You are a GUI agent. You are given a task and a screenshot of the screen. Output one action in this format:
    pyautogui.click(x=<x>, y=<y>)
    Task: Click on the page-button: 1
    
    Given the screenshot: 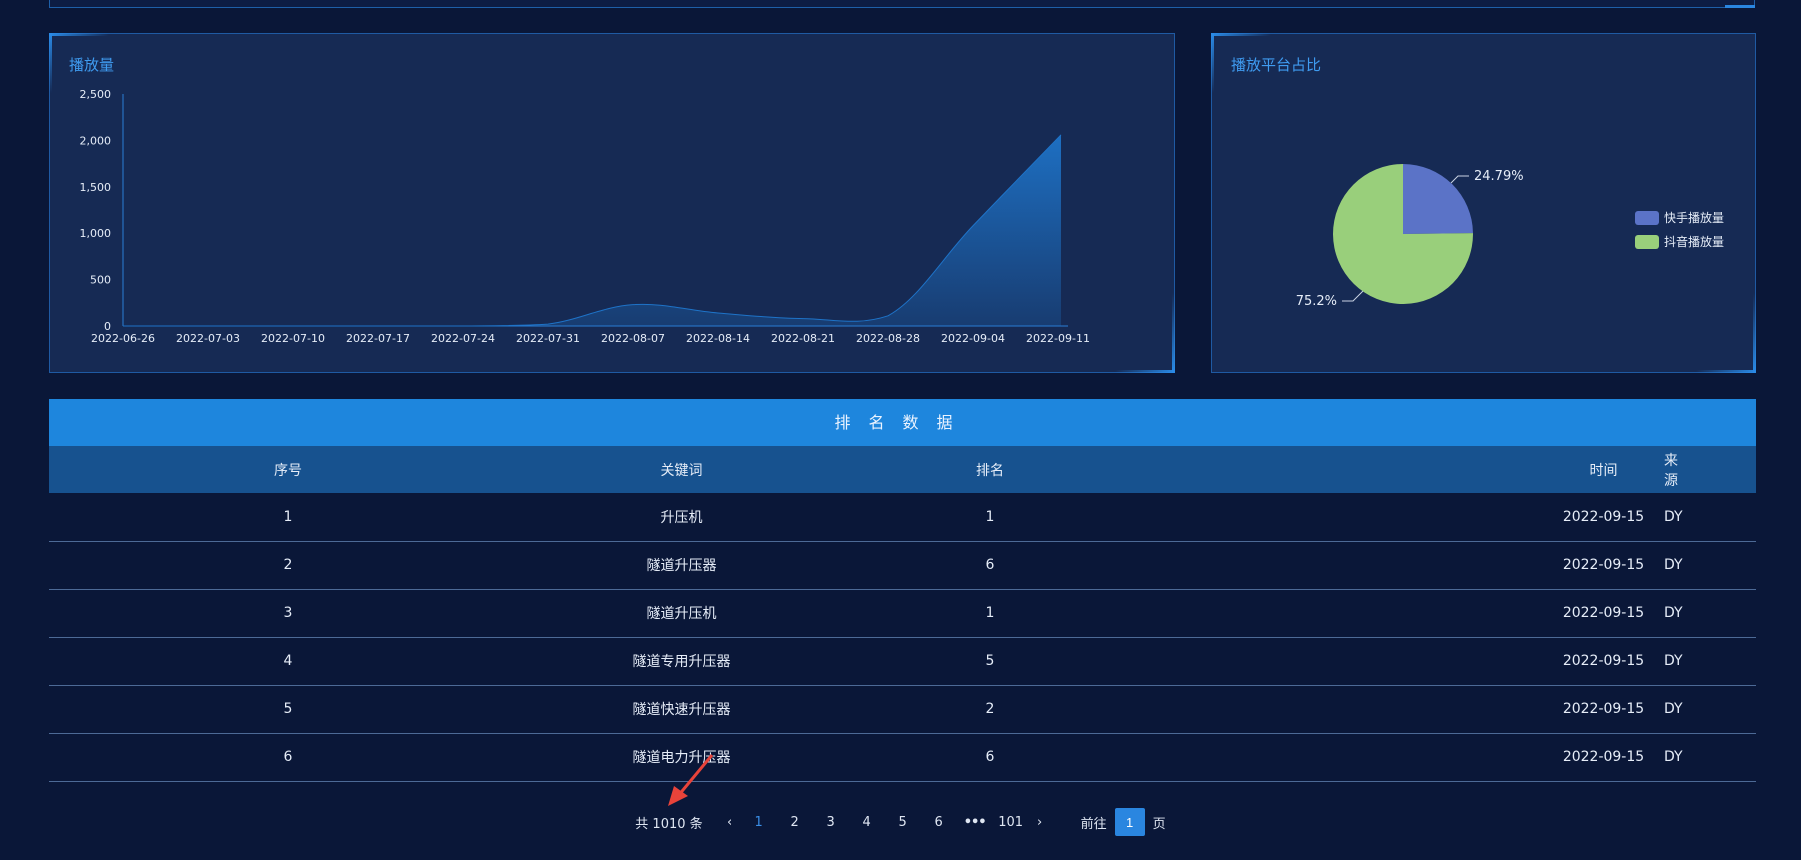 What is the action you would take?
    pyautogui.click(x=759, y=822)
    